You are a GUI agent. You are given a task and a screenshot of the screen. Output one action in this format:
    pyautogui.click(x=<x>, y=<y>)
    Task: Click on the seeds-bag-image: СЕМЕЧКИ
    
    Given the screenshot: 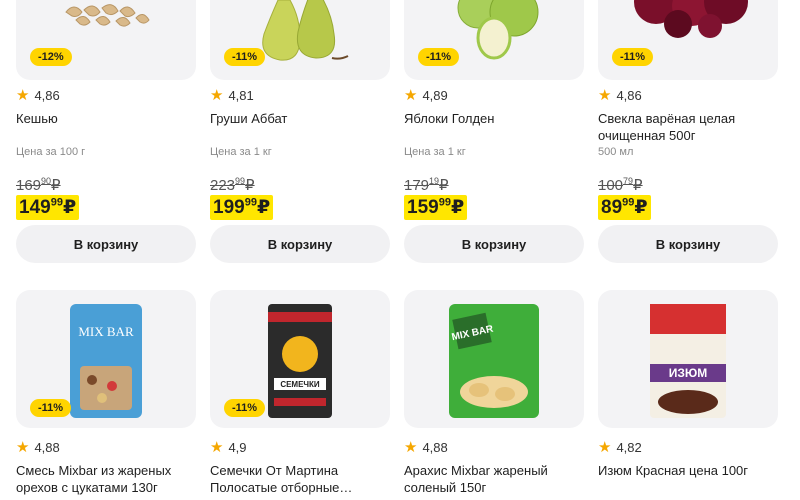 What is the action you would take?
    pyautogui.click(x=300, y=361)
    